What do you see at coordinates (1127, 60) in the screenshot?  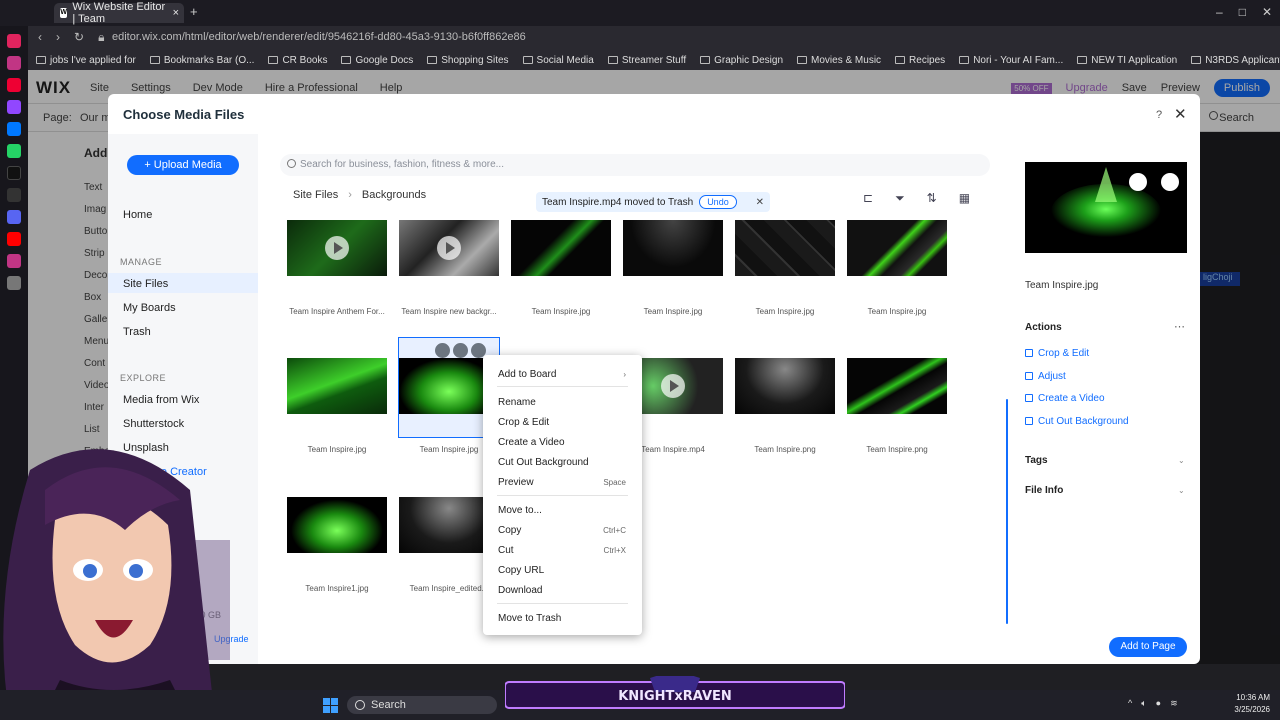 I see `bookmark-item: NEW TI Application` at bounding box center [1127, 60].